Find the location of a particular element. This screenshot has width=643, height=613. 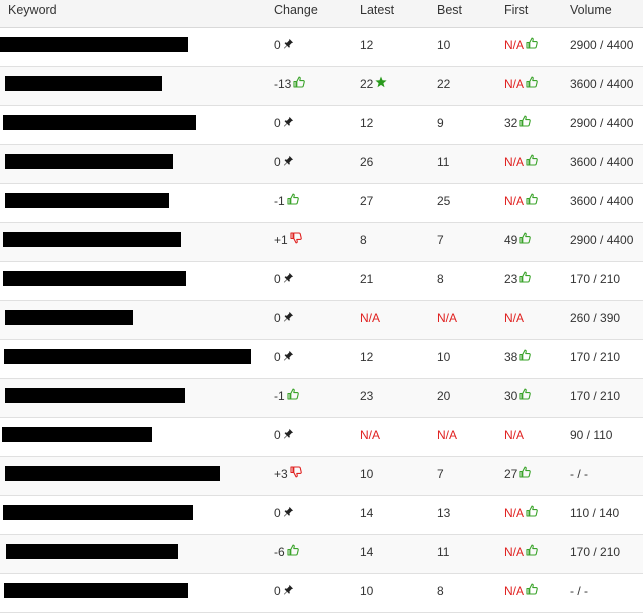

volume-cell: 2900 / 4400 is located at coordinates (601, 242).